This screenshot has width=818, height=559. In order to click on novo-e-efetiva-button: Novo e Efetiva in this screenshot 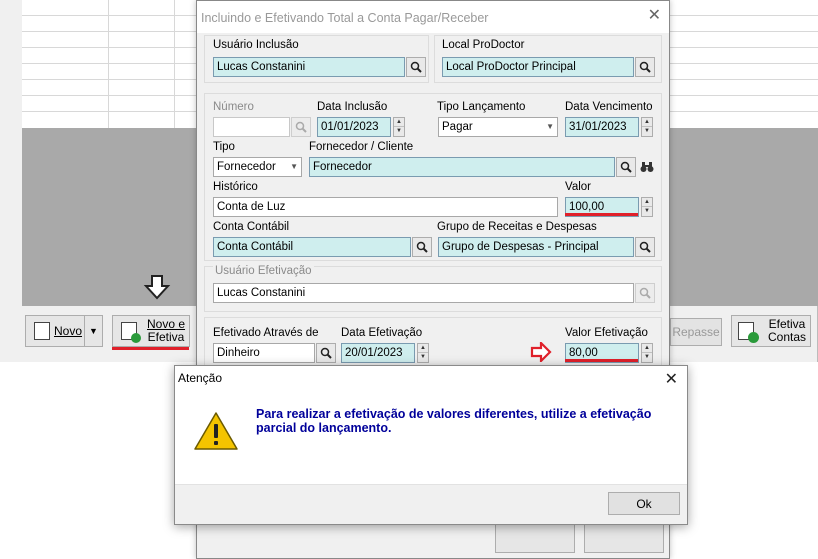, I will do `click(151, 331)`.